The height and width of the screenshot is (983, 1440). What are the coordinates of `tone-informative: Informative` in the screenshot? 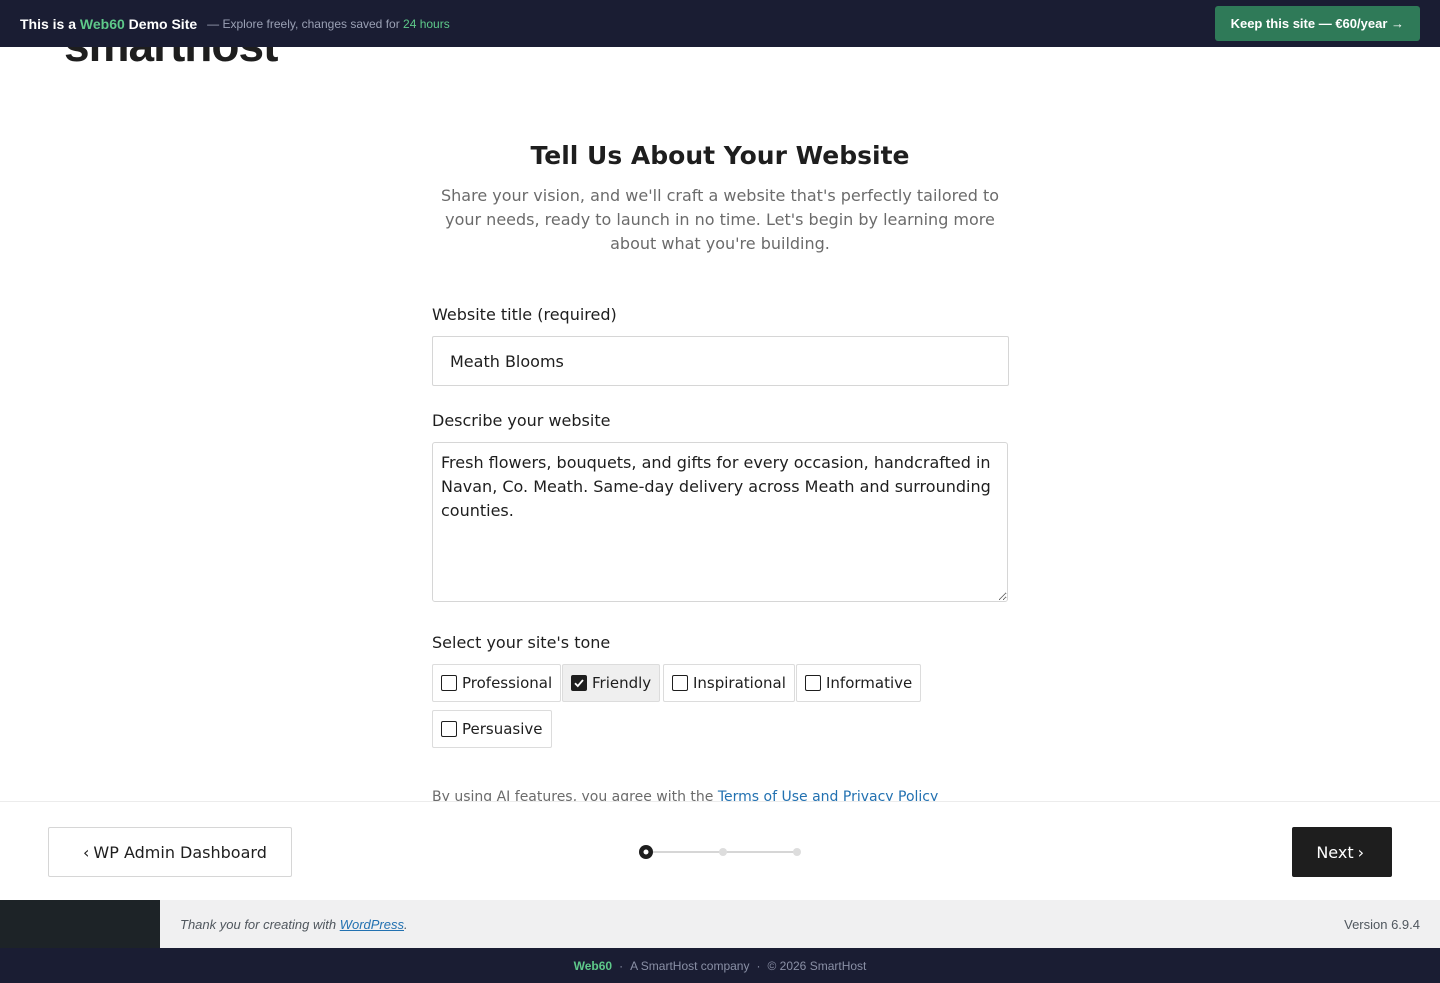 It's located at (859, 683).